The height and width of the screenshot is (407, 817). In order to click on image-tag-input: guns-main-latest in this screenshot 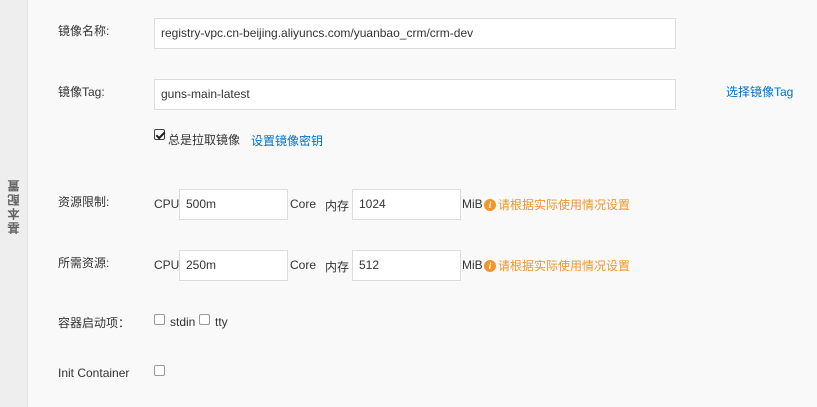, I will do `click(415, 94)`.